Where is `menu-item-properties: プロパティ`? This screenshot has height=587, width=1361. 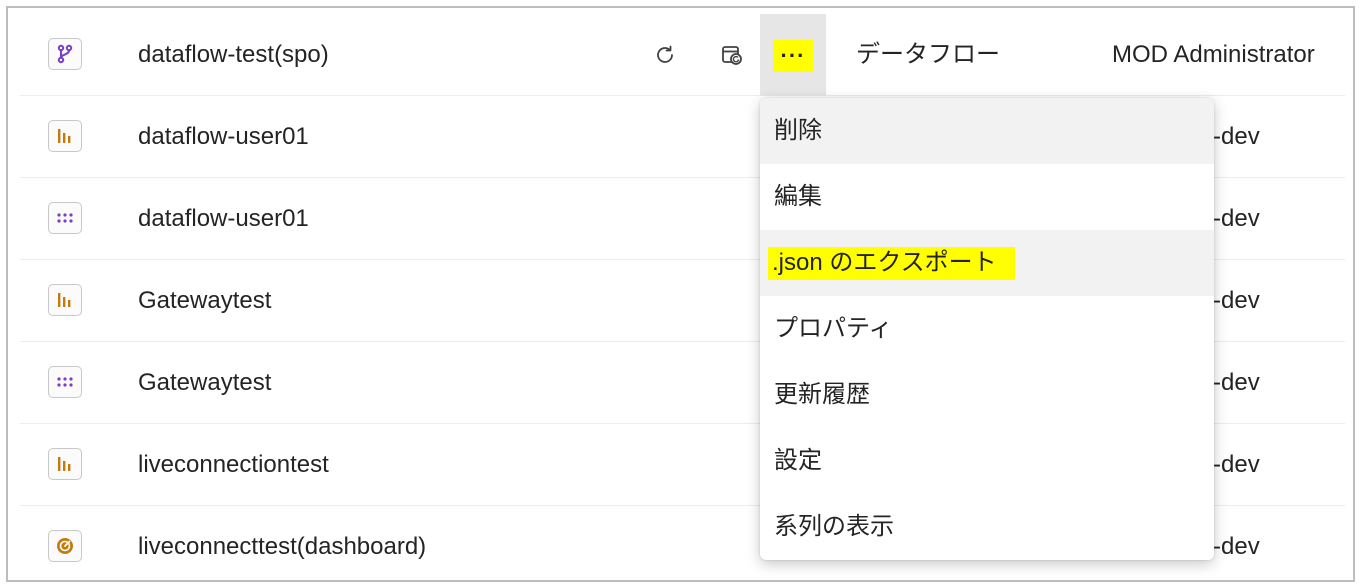
menu-item-properties: プロパティ is located at coordinates (987, 329).